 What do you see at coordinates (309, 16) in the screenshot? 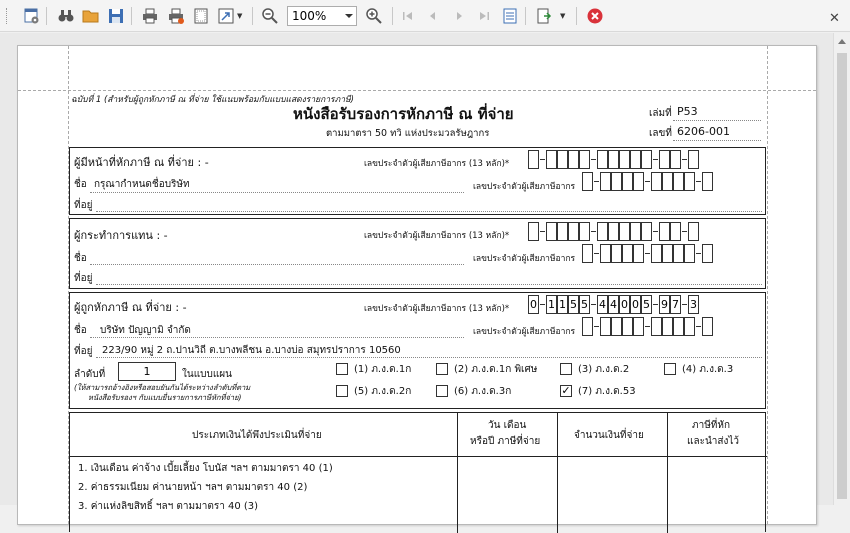
I see `zoom-value: 100%` at bounding box center [309, 16].